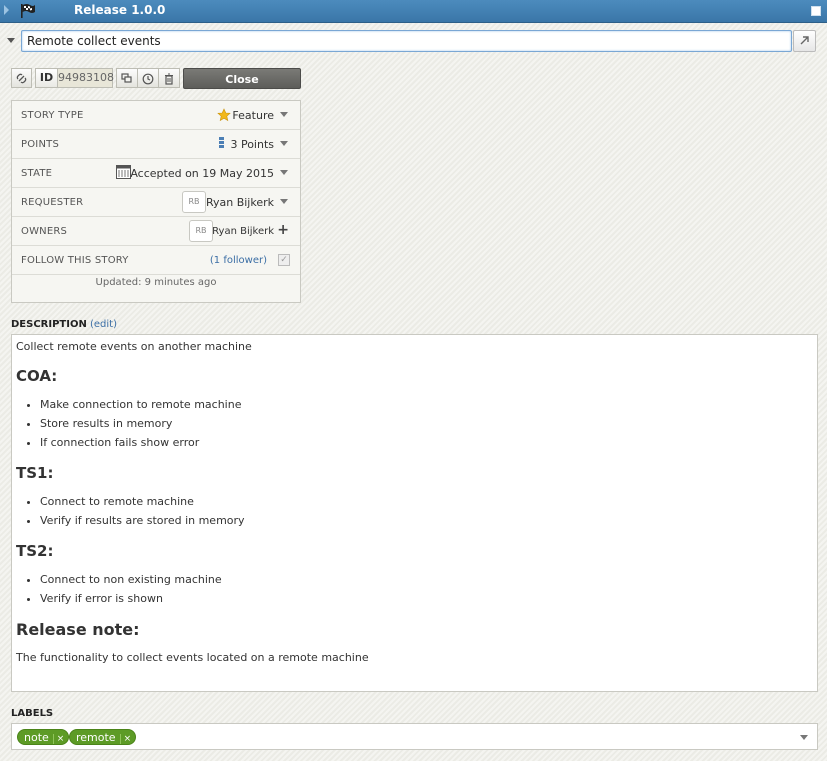  I want to click on open-in-new-button, so click(804, 41).